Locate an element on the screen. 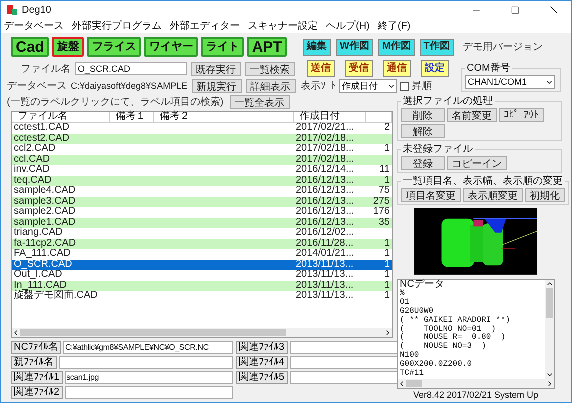  file-label-button: NCﾌｧｲﾙ名 is located at coordinates (36, 347).